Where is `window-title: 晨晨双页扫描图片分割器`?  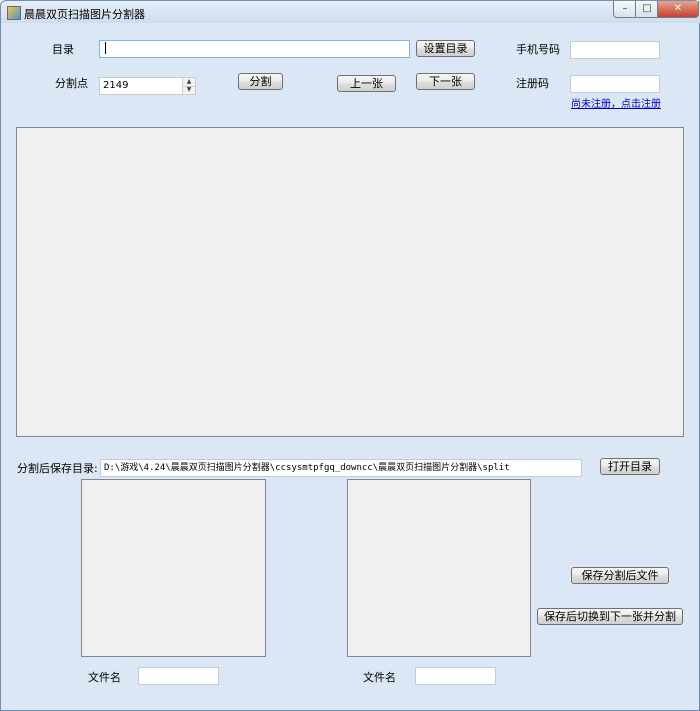 window-title: 晨晨双页扫描图片分割器 is located at coordinates (84, 14).